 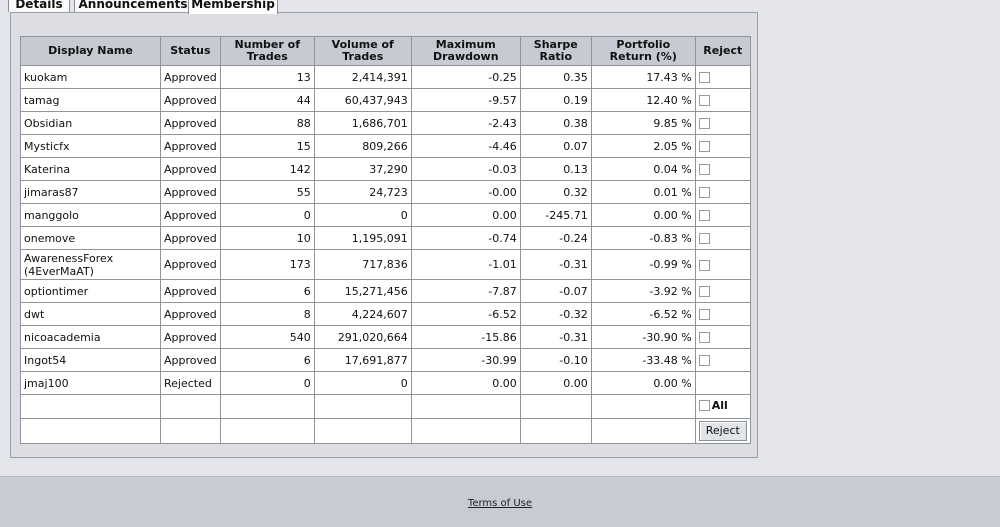 I want to click on cell-display-name: kuokam, so click(x=90, y=77).